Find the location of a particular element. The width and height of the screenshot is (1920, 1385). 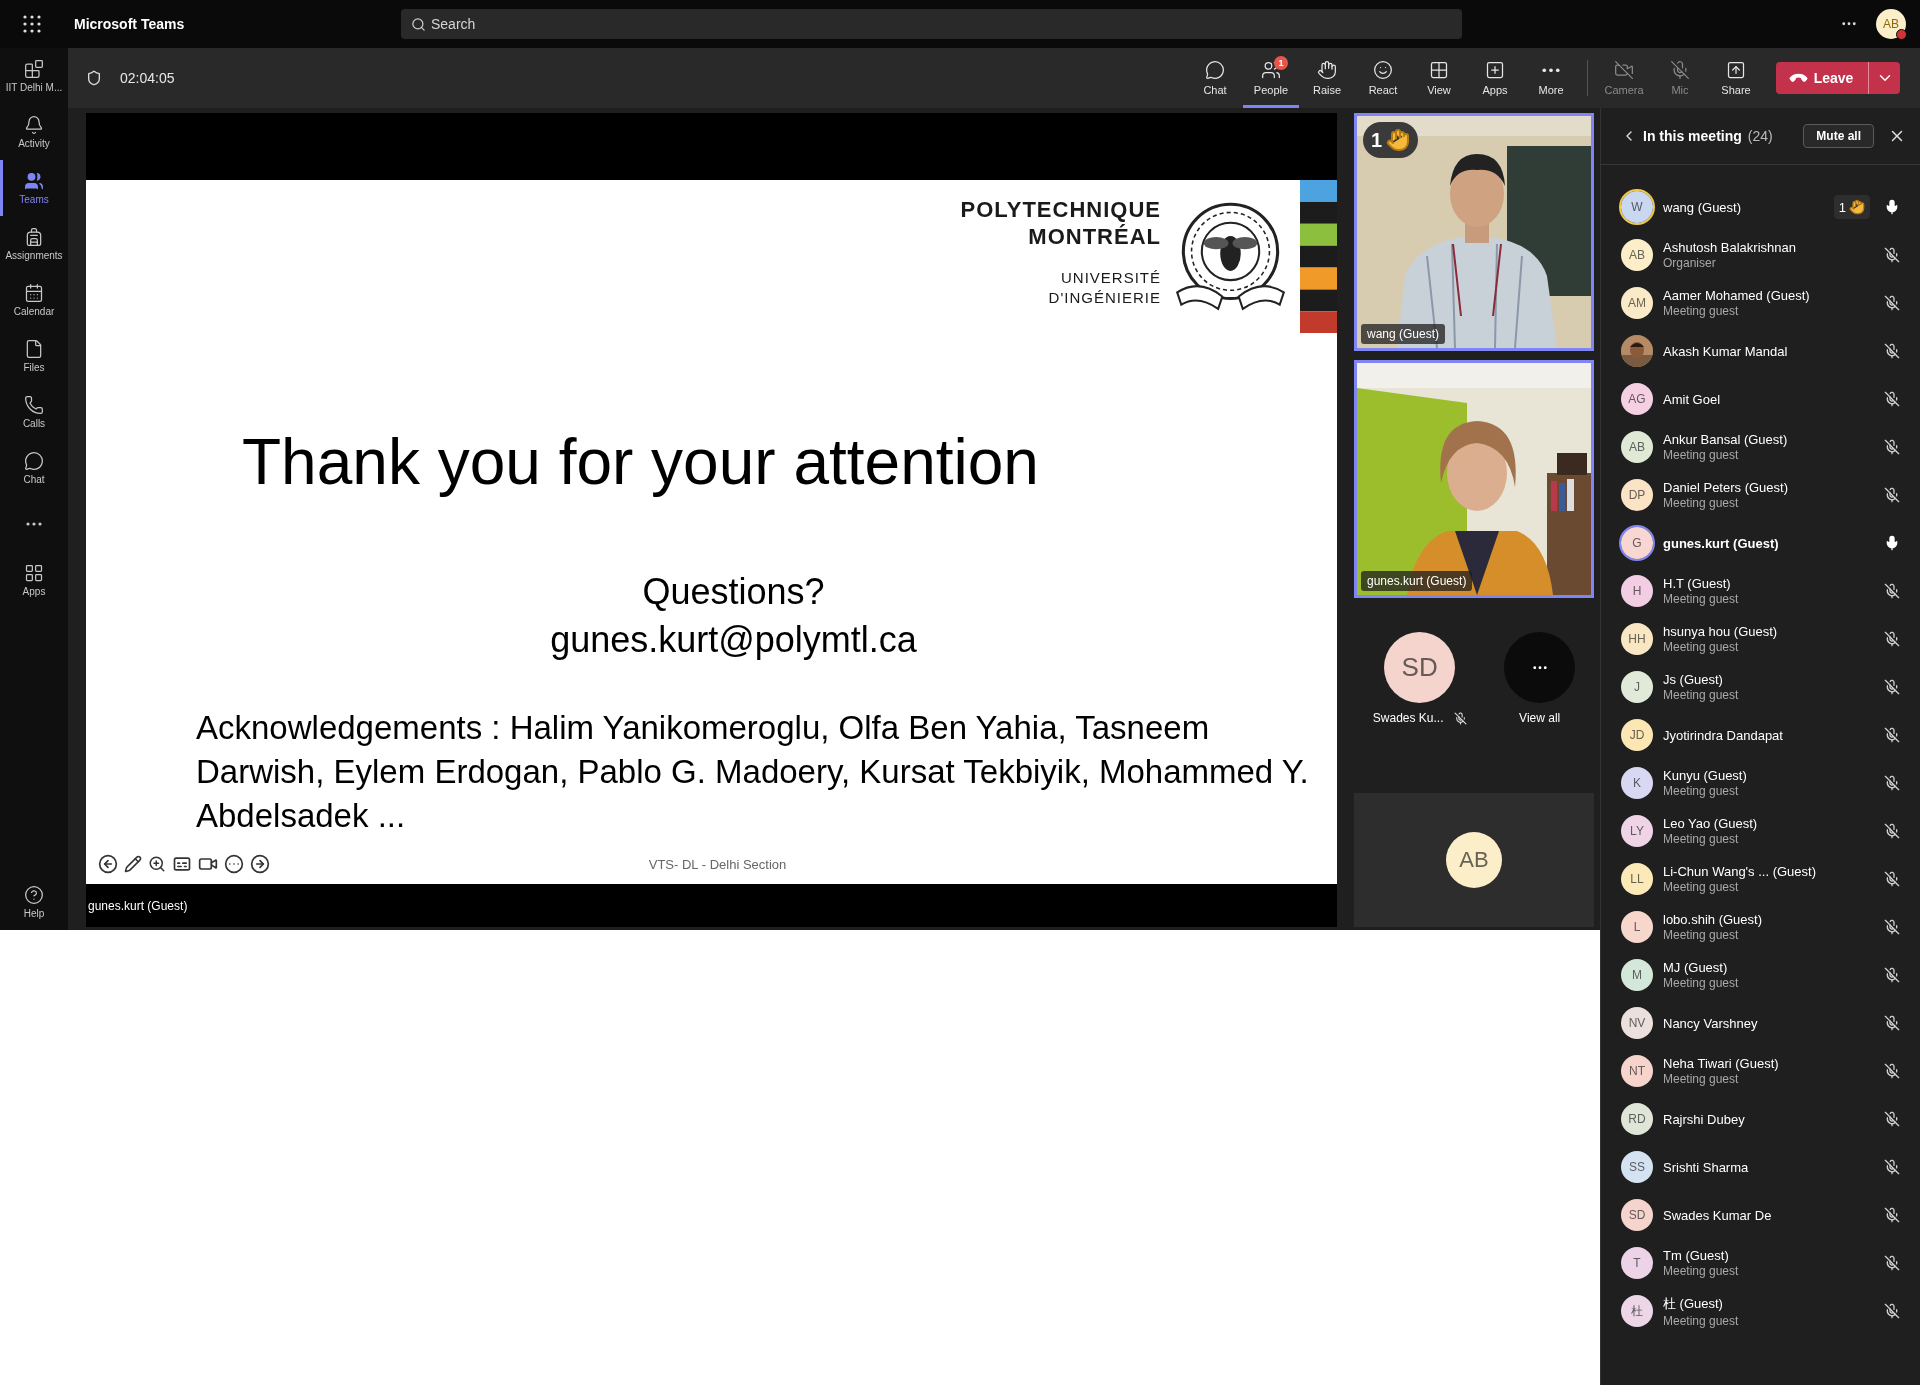

pen-icon is located at coordinates (133, 864).